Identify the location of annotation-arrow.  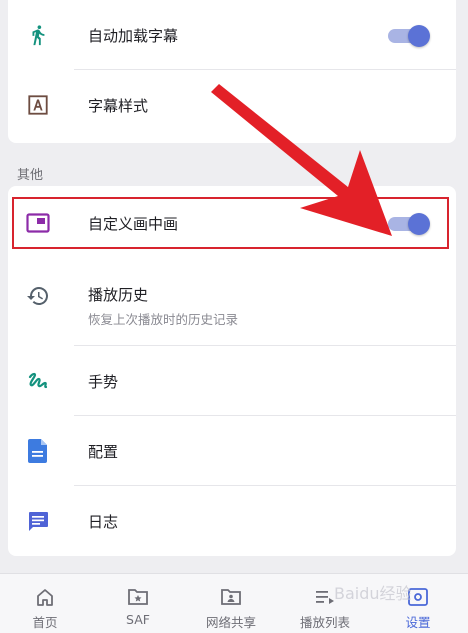
(301, 160).